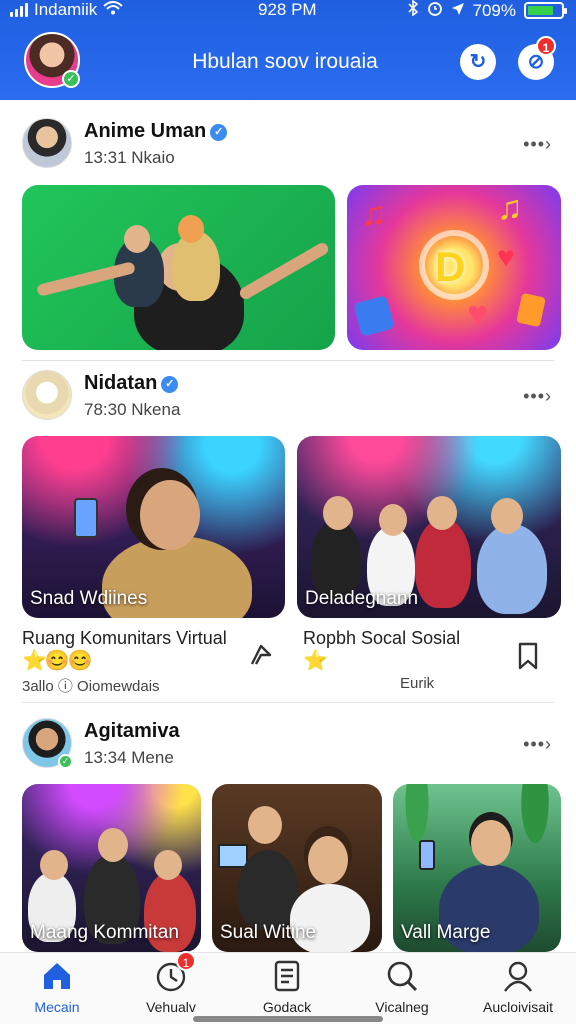 The width and height of the screenshot is (576, 1024). Describe the element at coordinates (446, 932) in the screenshot. I see `tile-caption: Vall Marge` at that location.